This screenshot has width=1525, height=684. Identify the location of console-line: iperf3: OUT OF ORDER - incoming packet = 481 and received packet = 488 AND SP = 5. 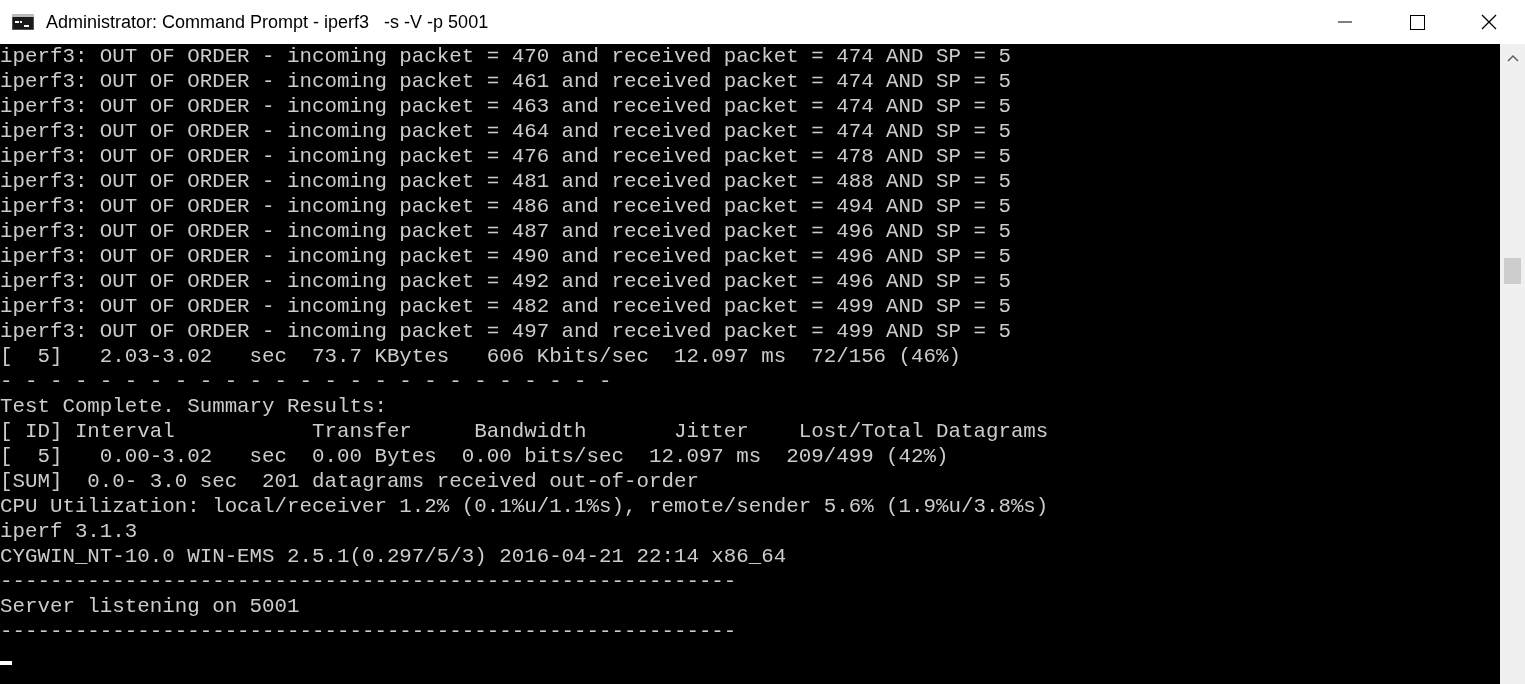
(505, 181).